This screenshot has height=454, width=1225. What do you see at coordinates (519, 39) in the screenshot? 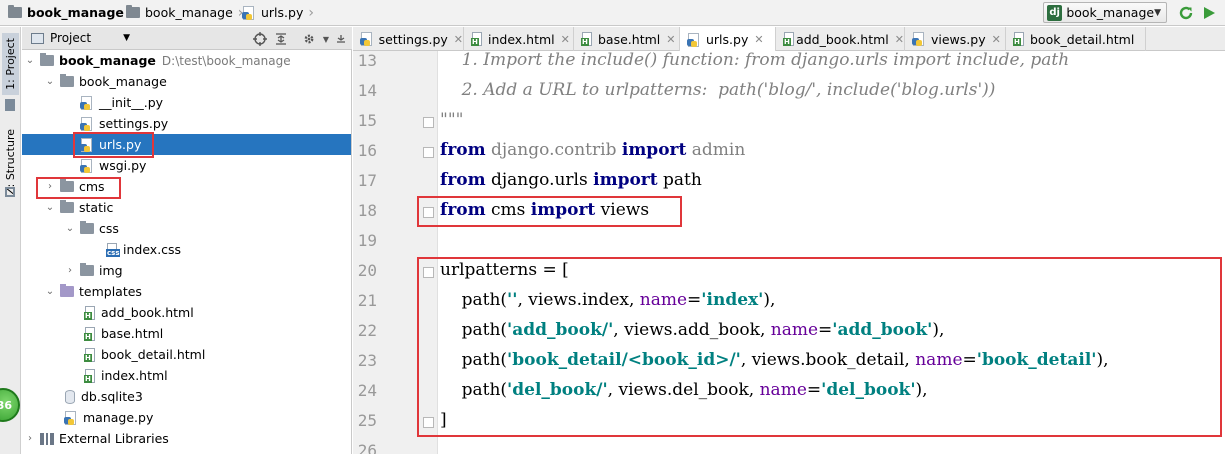
I see `tab-index-html: H index.html ✕` at bounding box center [519, 39].